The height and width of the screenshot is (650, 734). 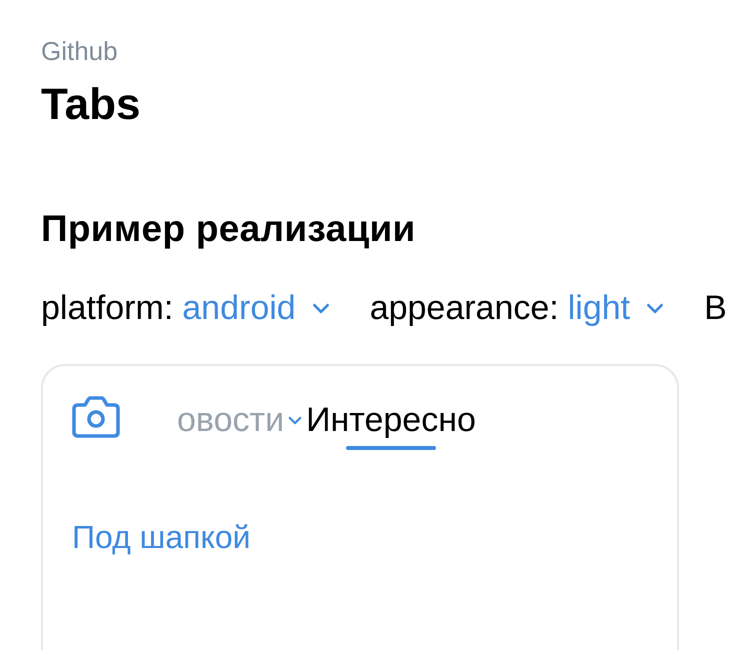 I want to click on page-title: Tabs, so click(x=90, y=105).